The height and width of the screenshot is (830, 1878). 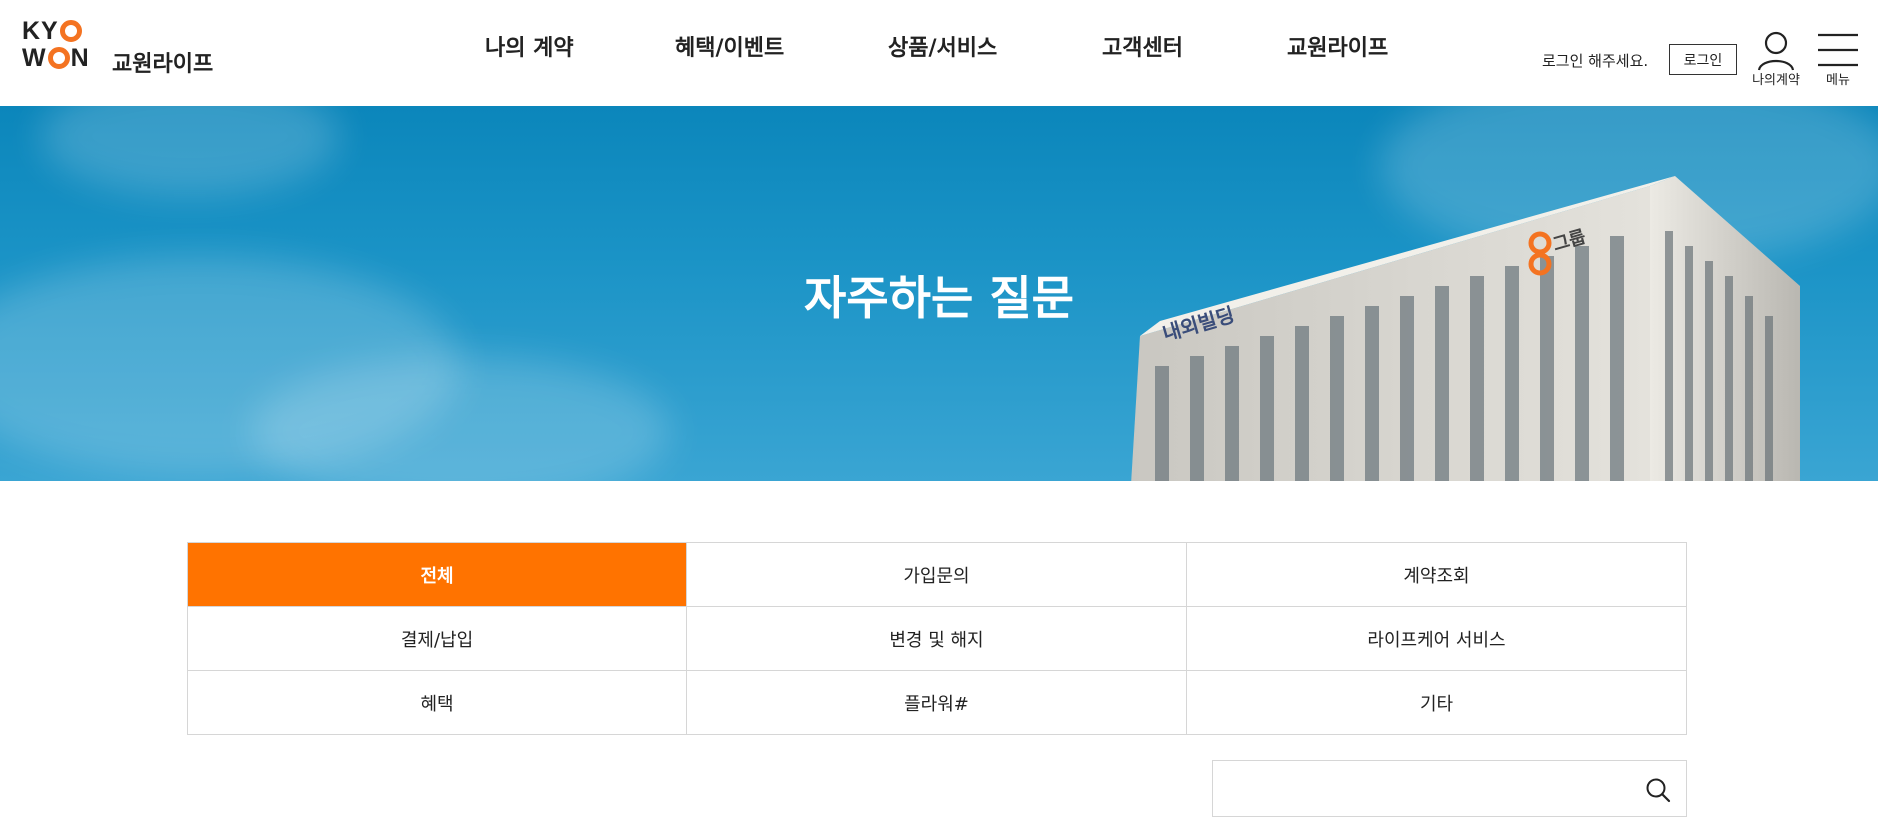 What do you see at coordinates (529, 46) in the screenshot?
I see `nav-my-contract: 나의 계약` at bounding box center [529, 46].